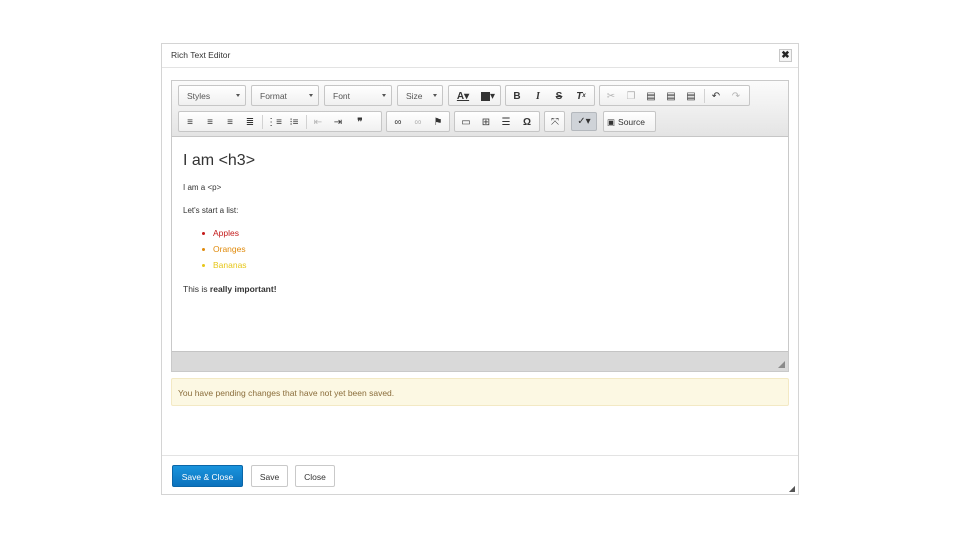  I want to click on paste-icon: ▤, so click(651, 96).